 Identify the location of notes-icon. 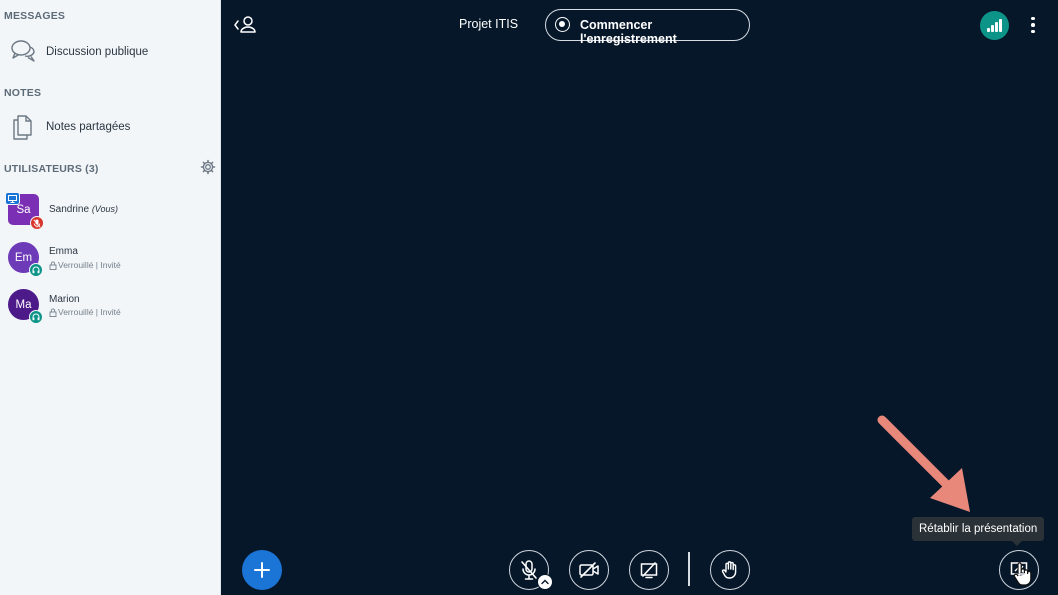
(22, 127).